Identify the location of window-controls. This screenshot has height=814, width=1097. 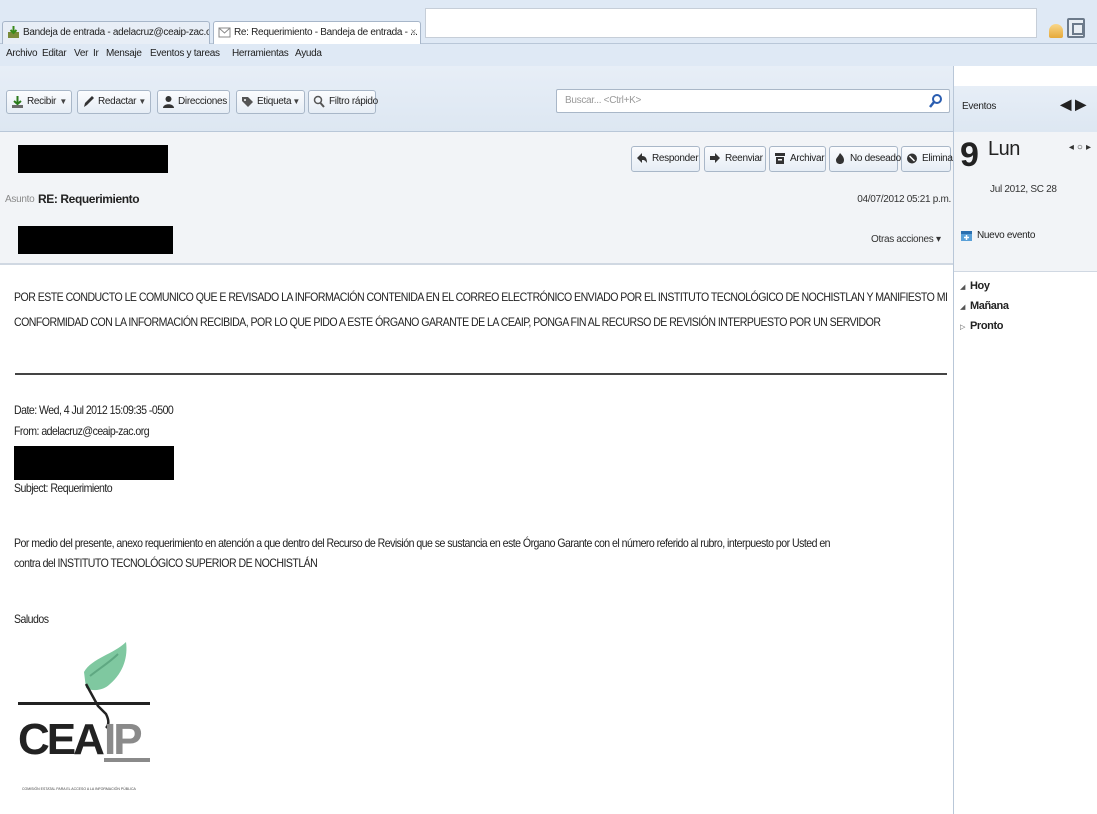
(1070, 29).